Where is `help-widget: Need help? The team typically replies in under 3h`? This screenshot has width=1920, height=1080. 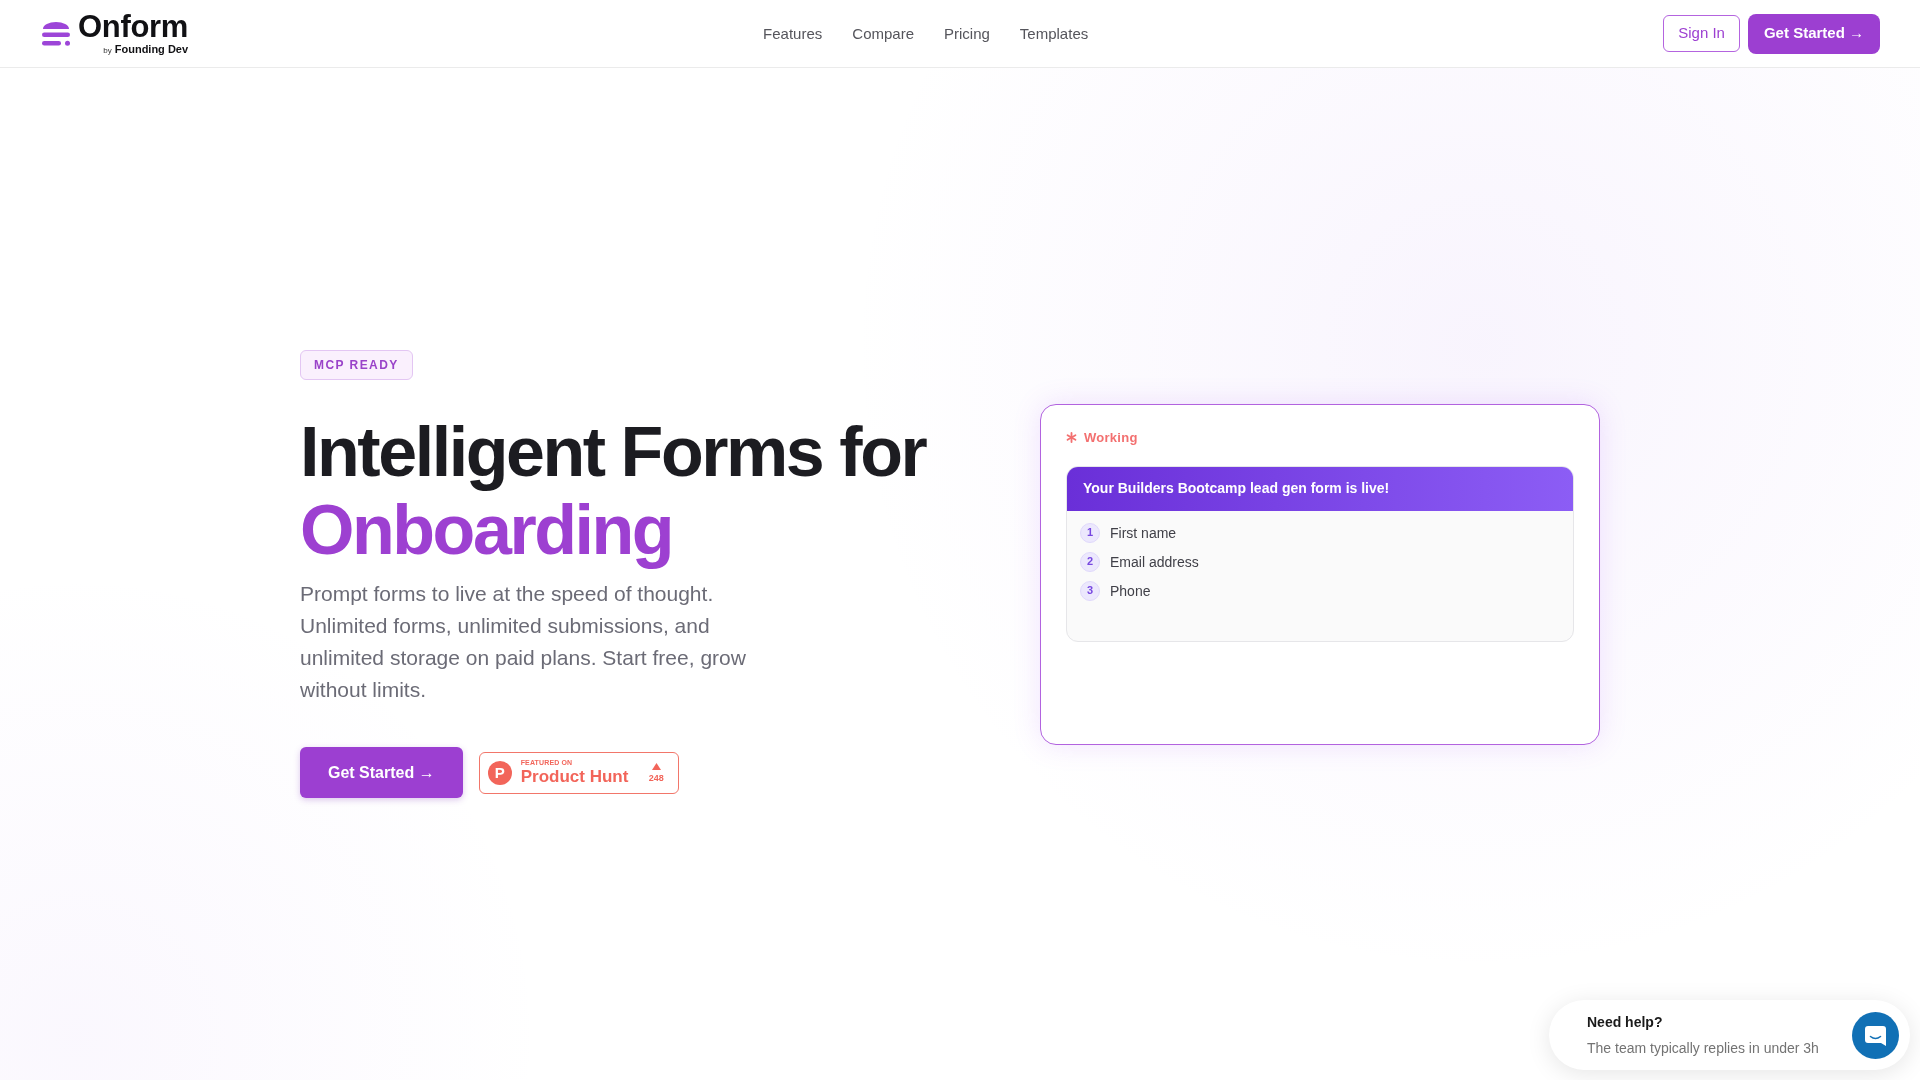
help-widget: Need help? The team typically replies in under 3h is located at coordinates (1729, 1035).